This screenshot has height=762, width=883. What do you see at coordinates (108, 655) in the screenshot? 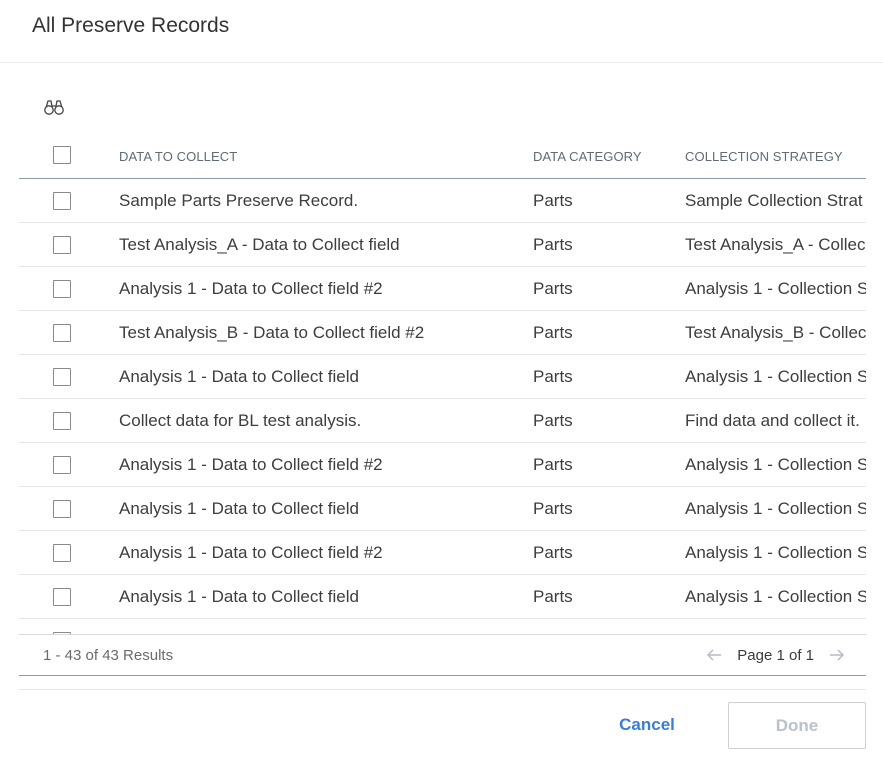
I see `results-count: 1 - 43 of 43 Results` at bounding box center [108, 655].